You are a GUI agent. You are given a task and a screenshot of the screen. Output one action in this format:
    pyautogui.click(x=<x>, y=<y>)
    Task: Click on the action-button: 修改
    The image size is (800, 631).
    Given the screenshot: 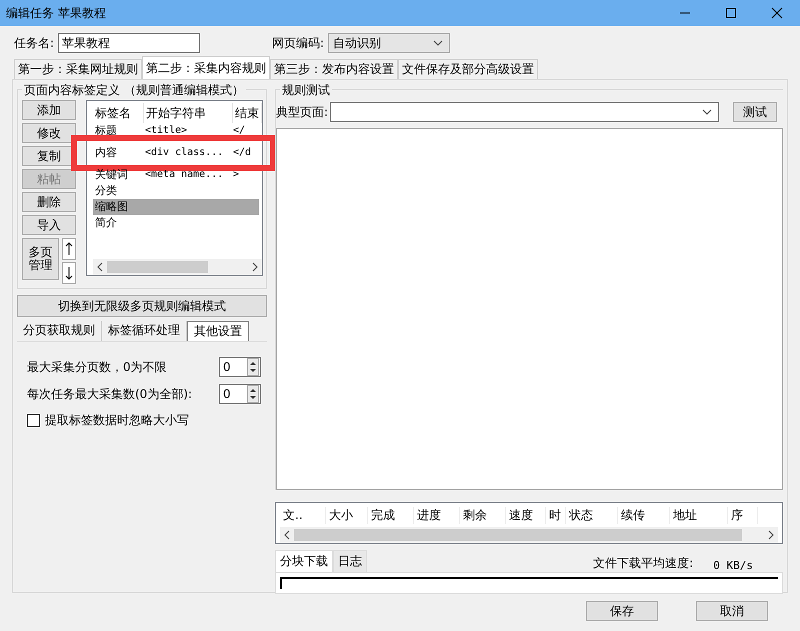 What is the action you would take?
    pyautogui.click(x=49, y=133)
    